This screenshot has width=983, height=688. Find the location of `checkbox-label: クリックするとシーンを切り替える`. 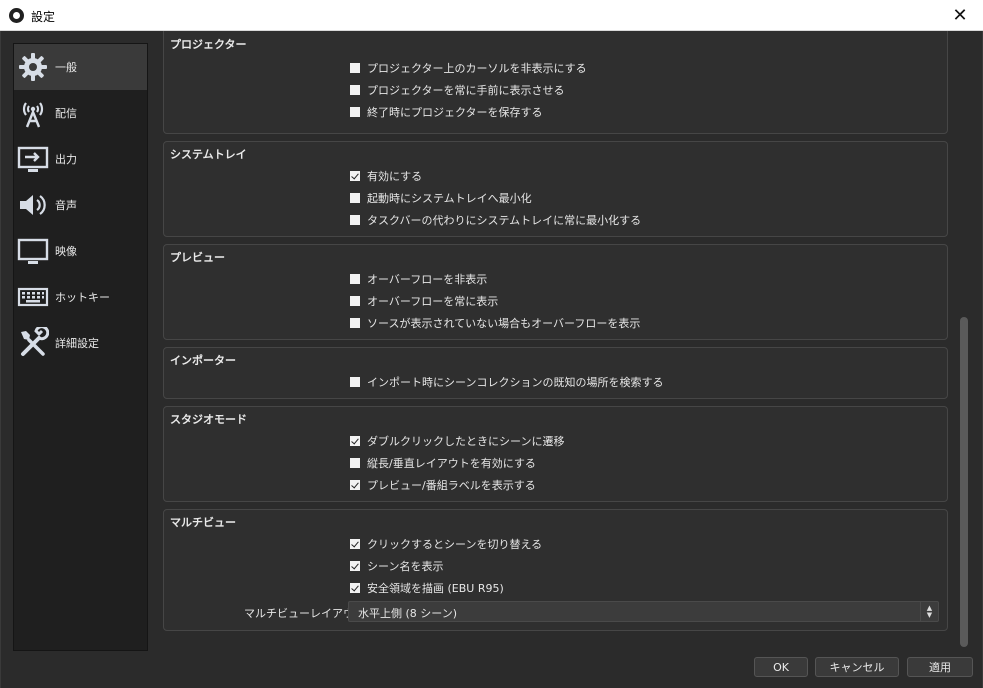

checkbox-label: クリックするとシーンを切り替える is located at coordinates (455, 544).